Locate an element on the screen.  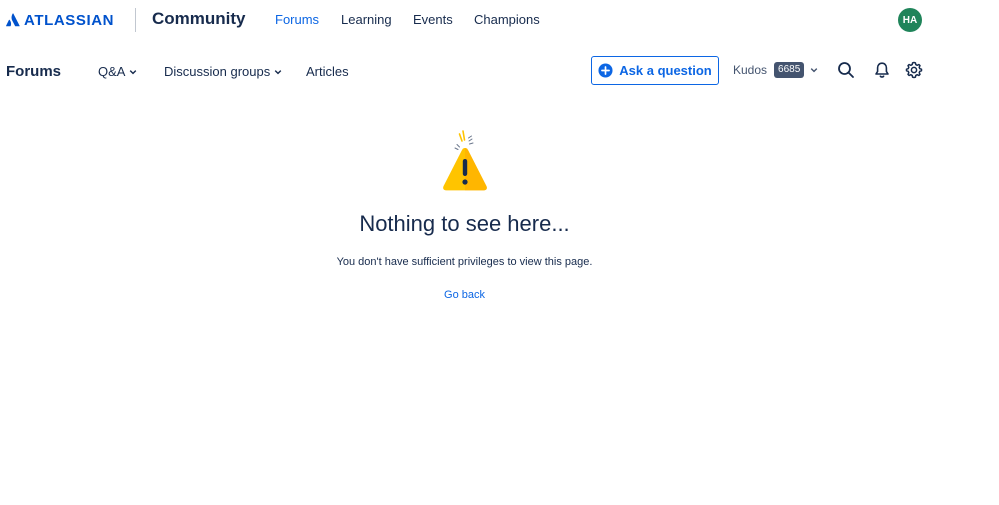
topnav-events: Events is located at coordinates (433, 19).